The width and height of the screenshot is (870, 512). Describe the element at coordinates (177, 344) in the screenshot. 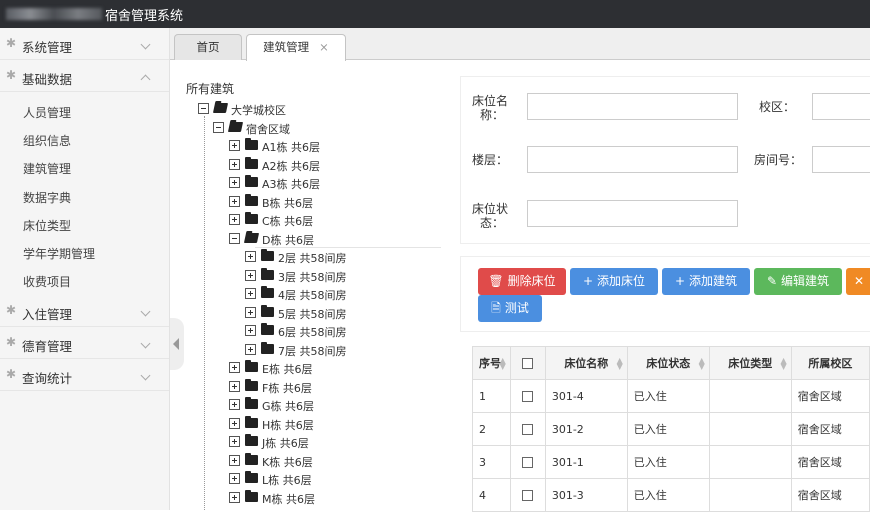

I see `sidebar-collapse-toggle` at that location.